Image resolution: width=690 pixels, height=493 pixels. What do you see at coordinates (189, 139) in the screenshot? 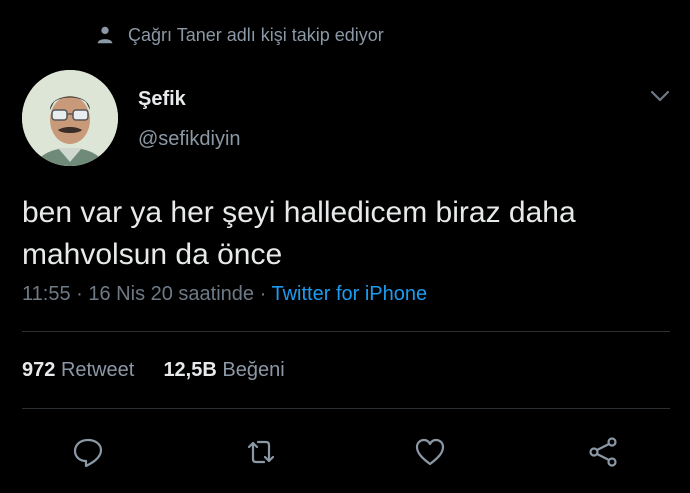
I see `author-handle: @sefikdiyin` at bounding box center [189, 139].